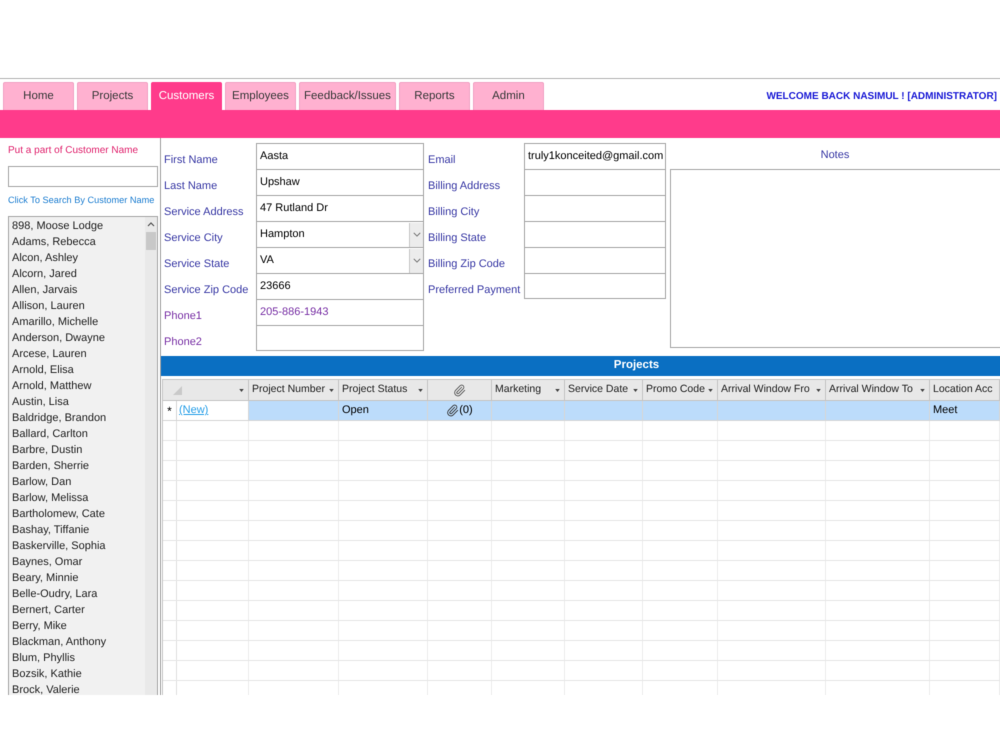 The image size is (1000, 750). Describe the element at coordinates (474, 290) in the screenshot. I see `field-label: Preferred Payment` at that location.